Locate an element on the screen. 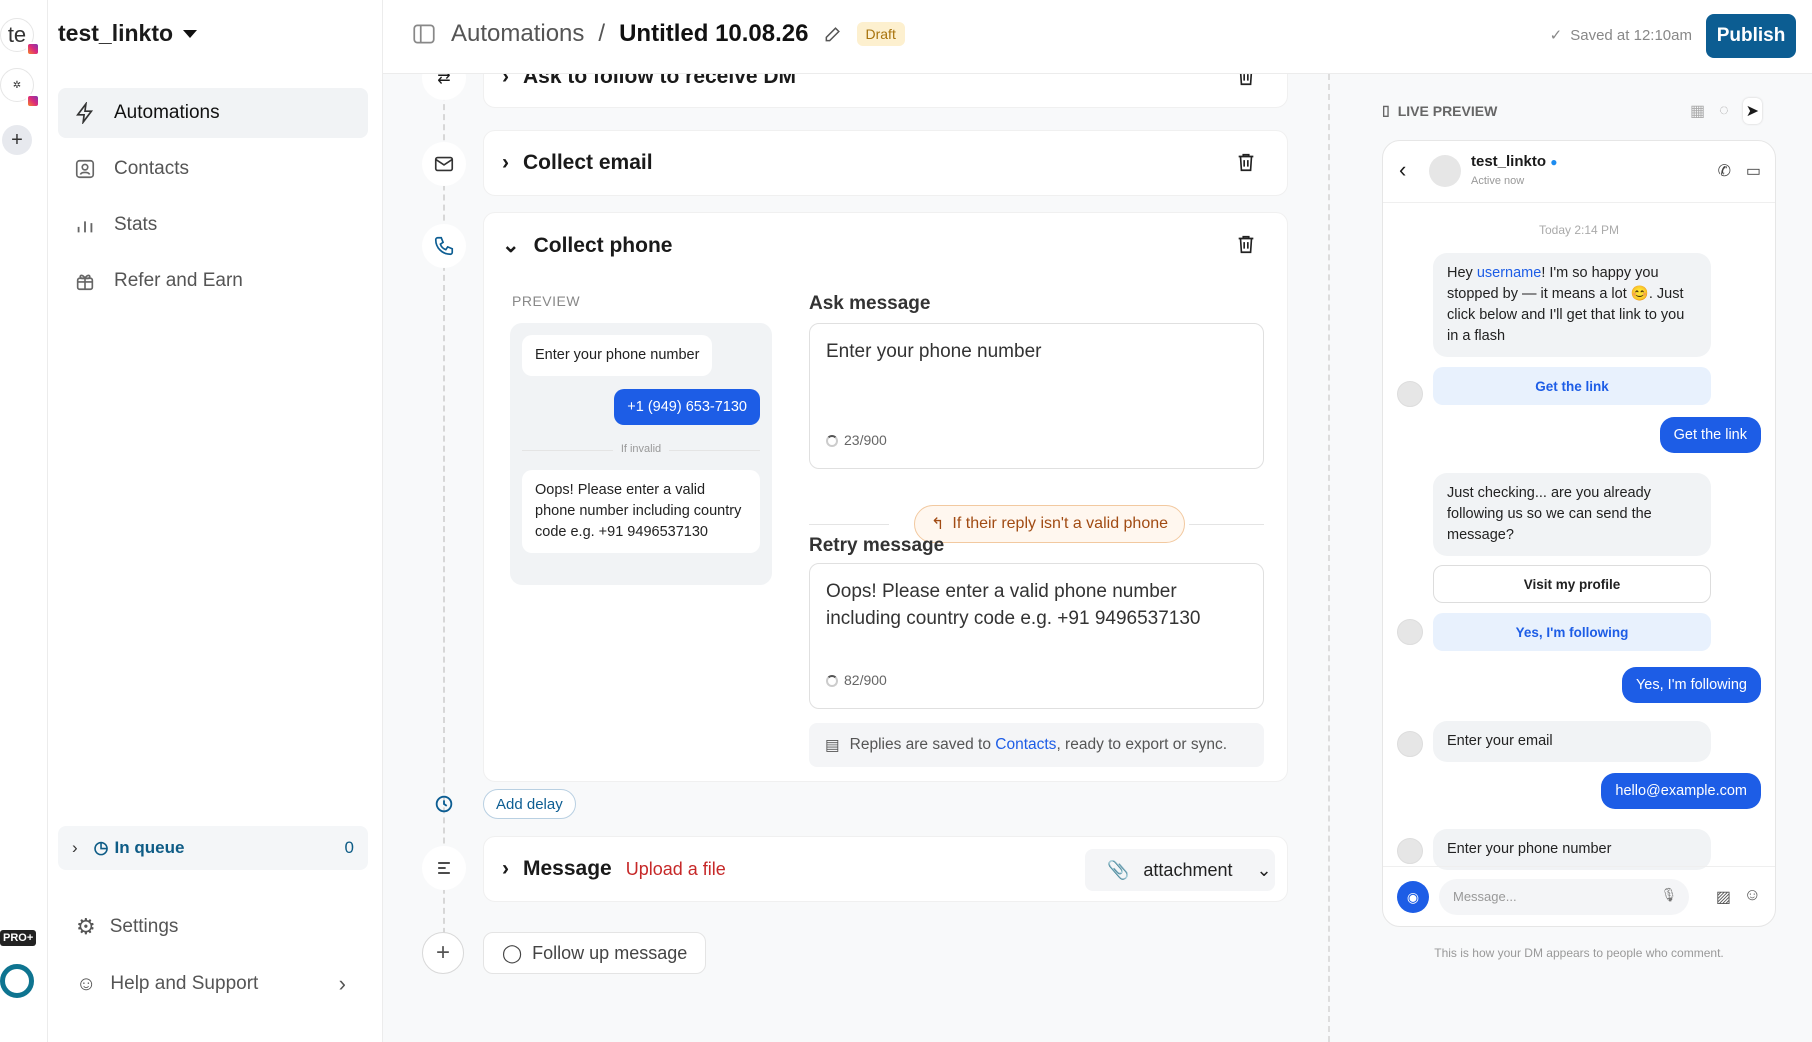 The height and width of the screenshot is (1042, 1812). chevron-down-icon: ⌄ is located at coordinates (511, 245).